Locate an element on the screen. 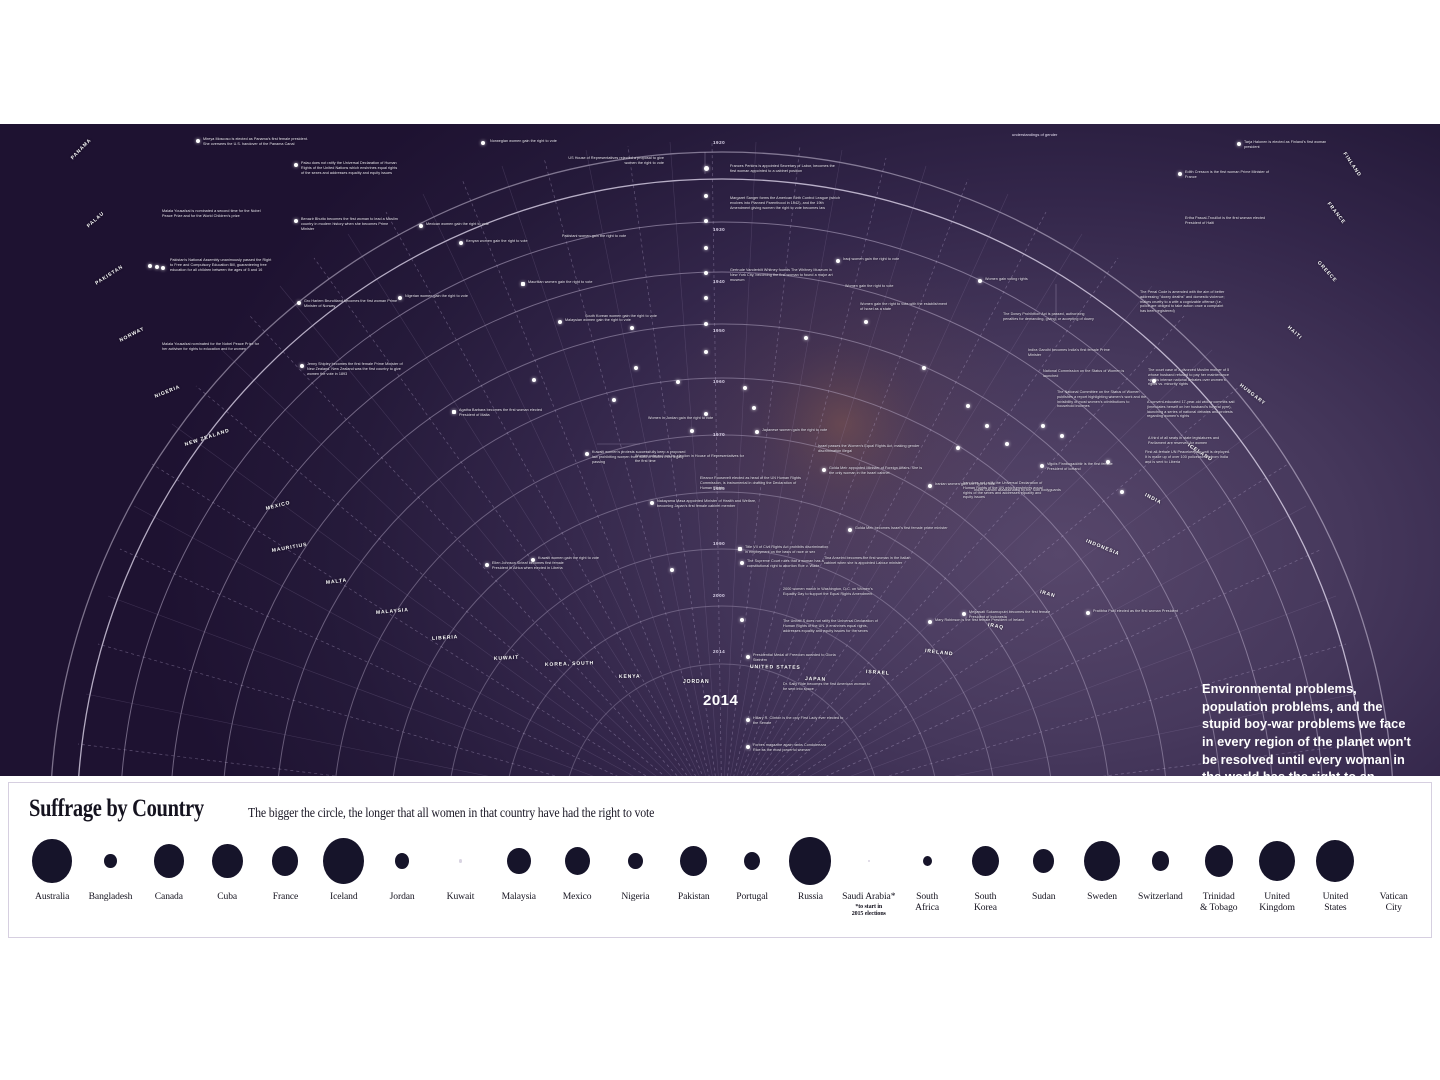 This screenshot has height=1080, width=1440. suffrage-legend-item: Australia is located at coordinates (52, 868).